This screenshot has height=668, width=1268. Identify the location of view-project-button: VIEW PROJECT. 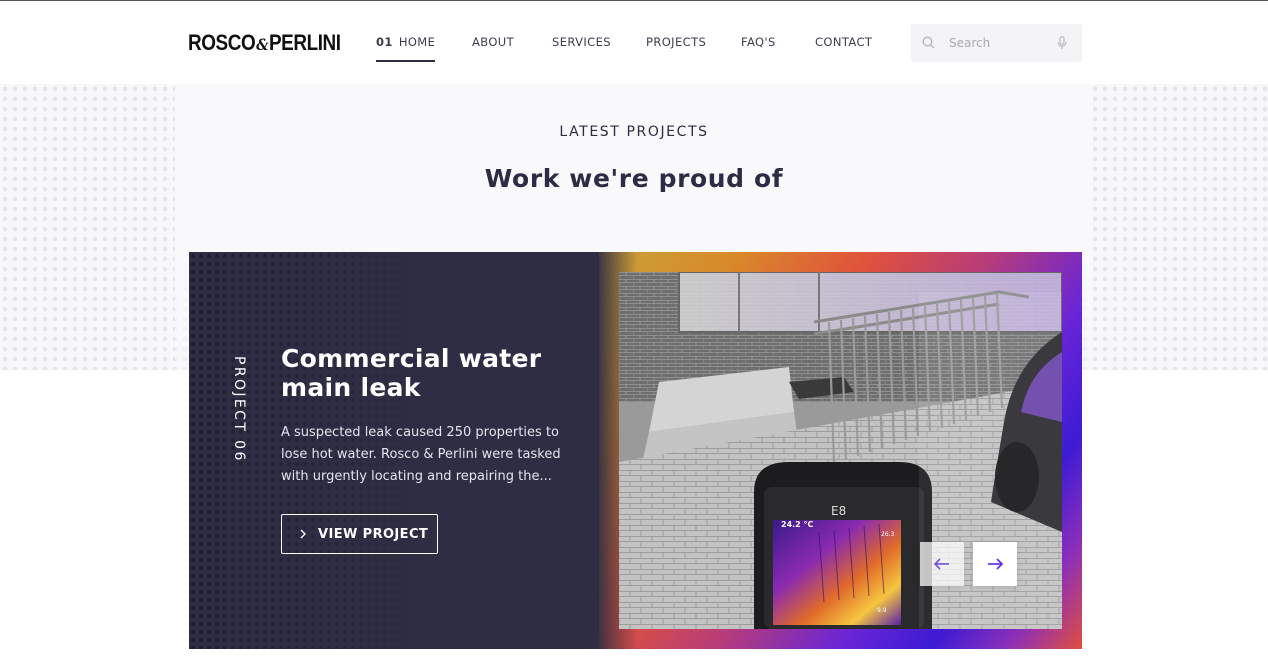
(359, 534).